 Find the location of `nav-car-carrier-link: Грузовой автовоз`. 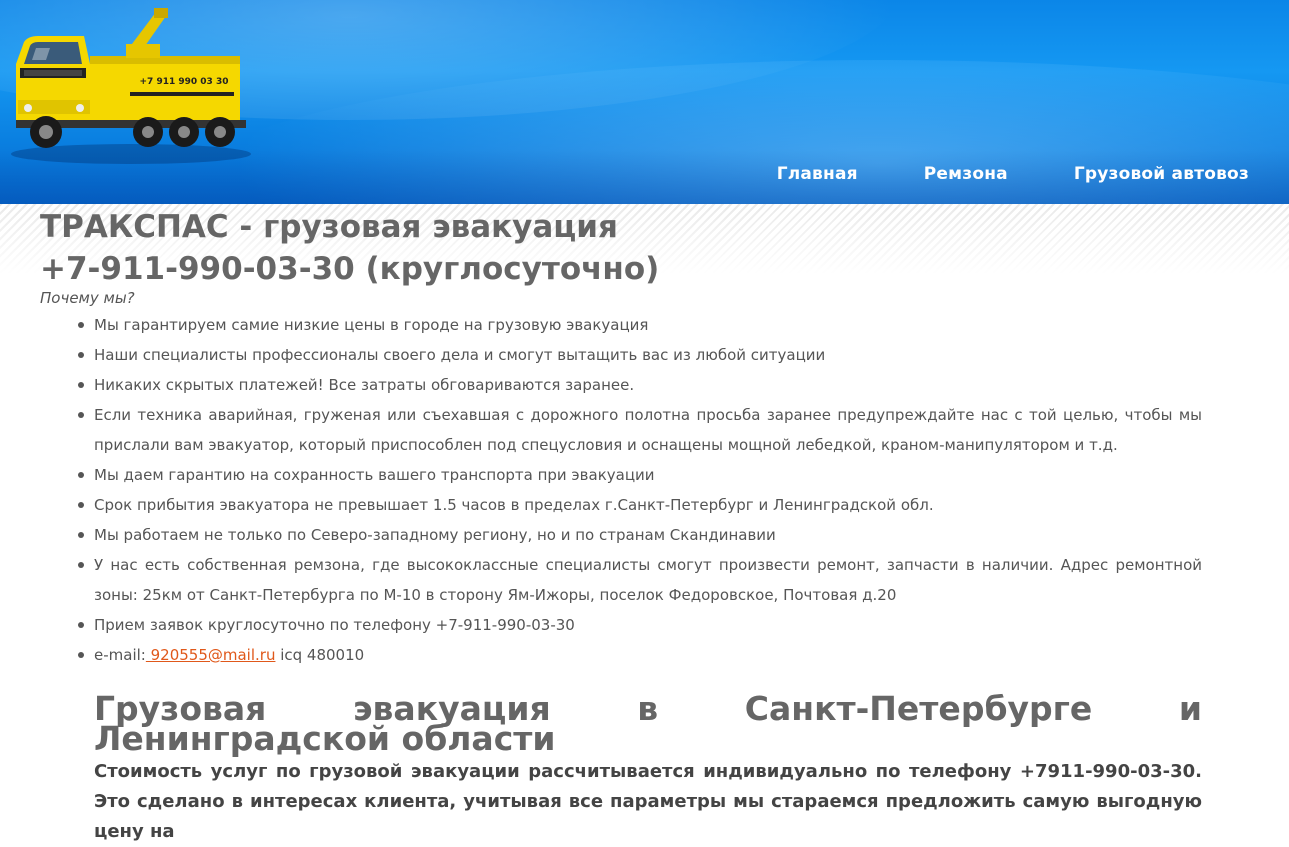

nav-car-carrier-link: Грузовой автовоз is located at coordinates (1161, 174).